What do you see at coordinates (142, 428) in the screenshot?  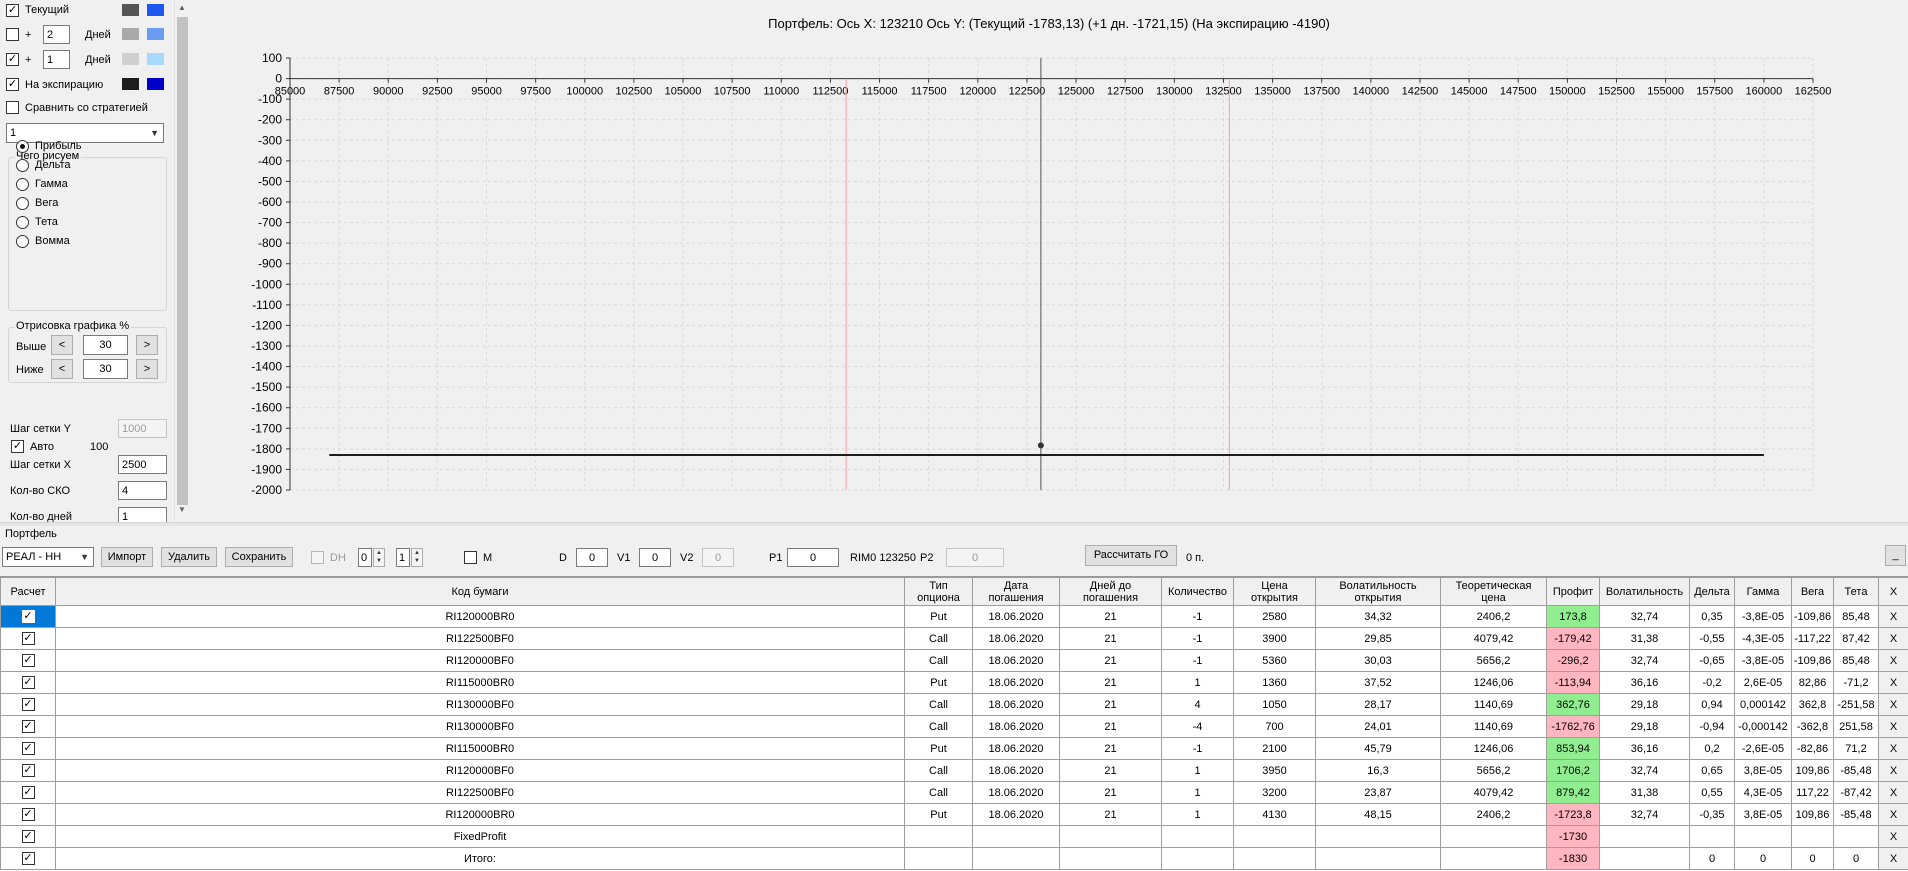 I see `grid-step-y-input: 1000` at bounding box center [142, 428].